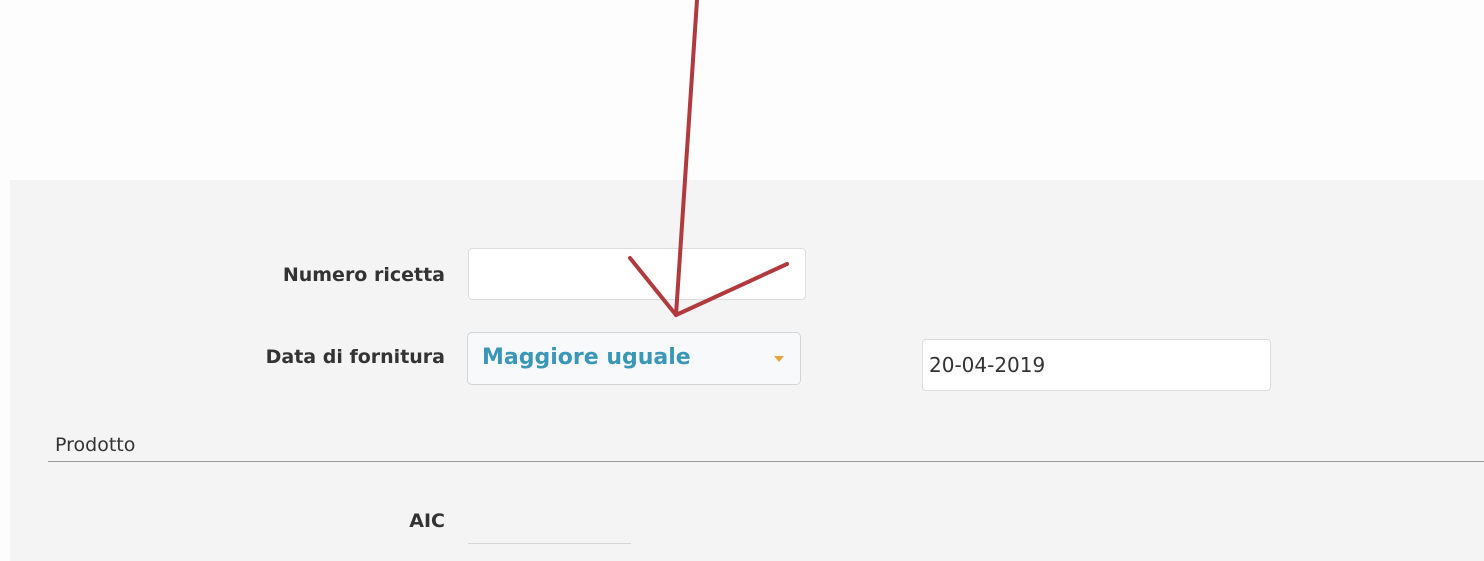 The width and height of the screenshot is (1484, 561). What do you see at coordinates (427, 521) in the screenshot?
I see `aic-label: AIC` at bounding box center [427, 521].